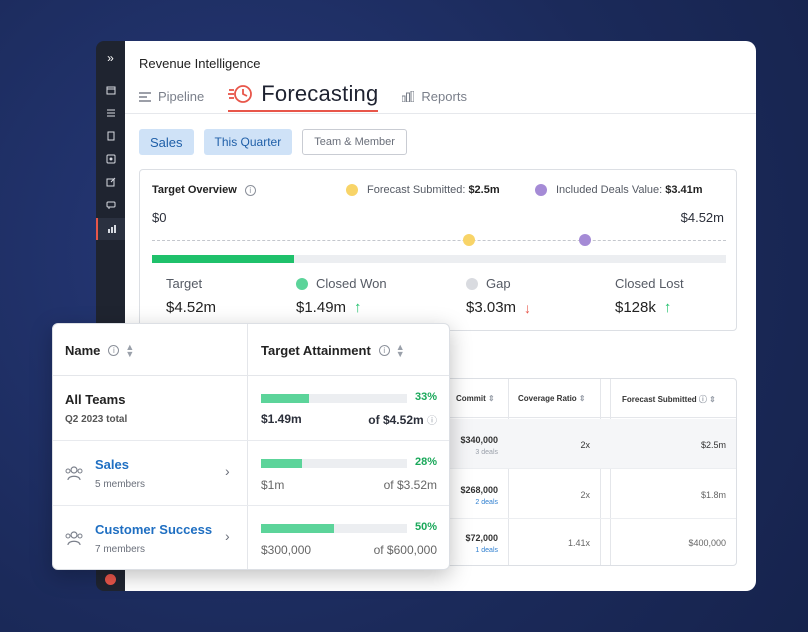 Image resolution: width=808 pixels, height=632 pixels. What do you see at coordinates (251, 473) in the screenshot?
I see `table-row-sales: Sales 5 members › 28% $1m of $3.52m` at bounding box center [251, 473].